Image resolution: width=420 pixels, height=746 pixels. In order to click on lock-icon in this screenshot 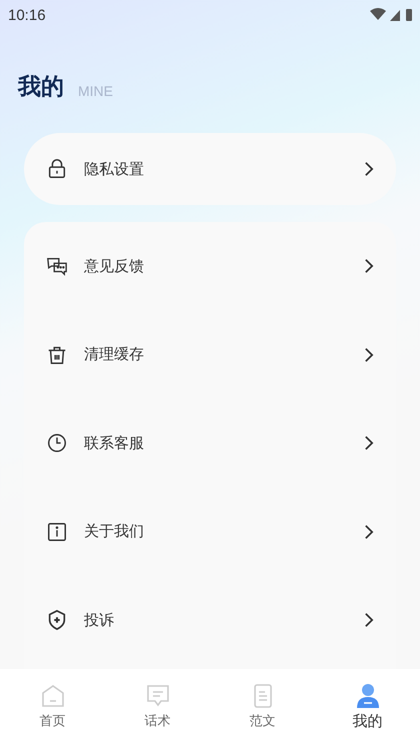, I will do `click(57, 169)`.